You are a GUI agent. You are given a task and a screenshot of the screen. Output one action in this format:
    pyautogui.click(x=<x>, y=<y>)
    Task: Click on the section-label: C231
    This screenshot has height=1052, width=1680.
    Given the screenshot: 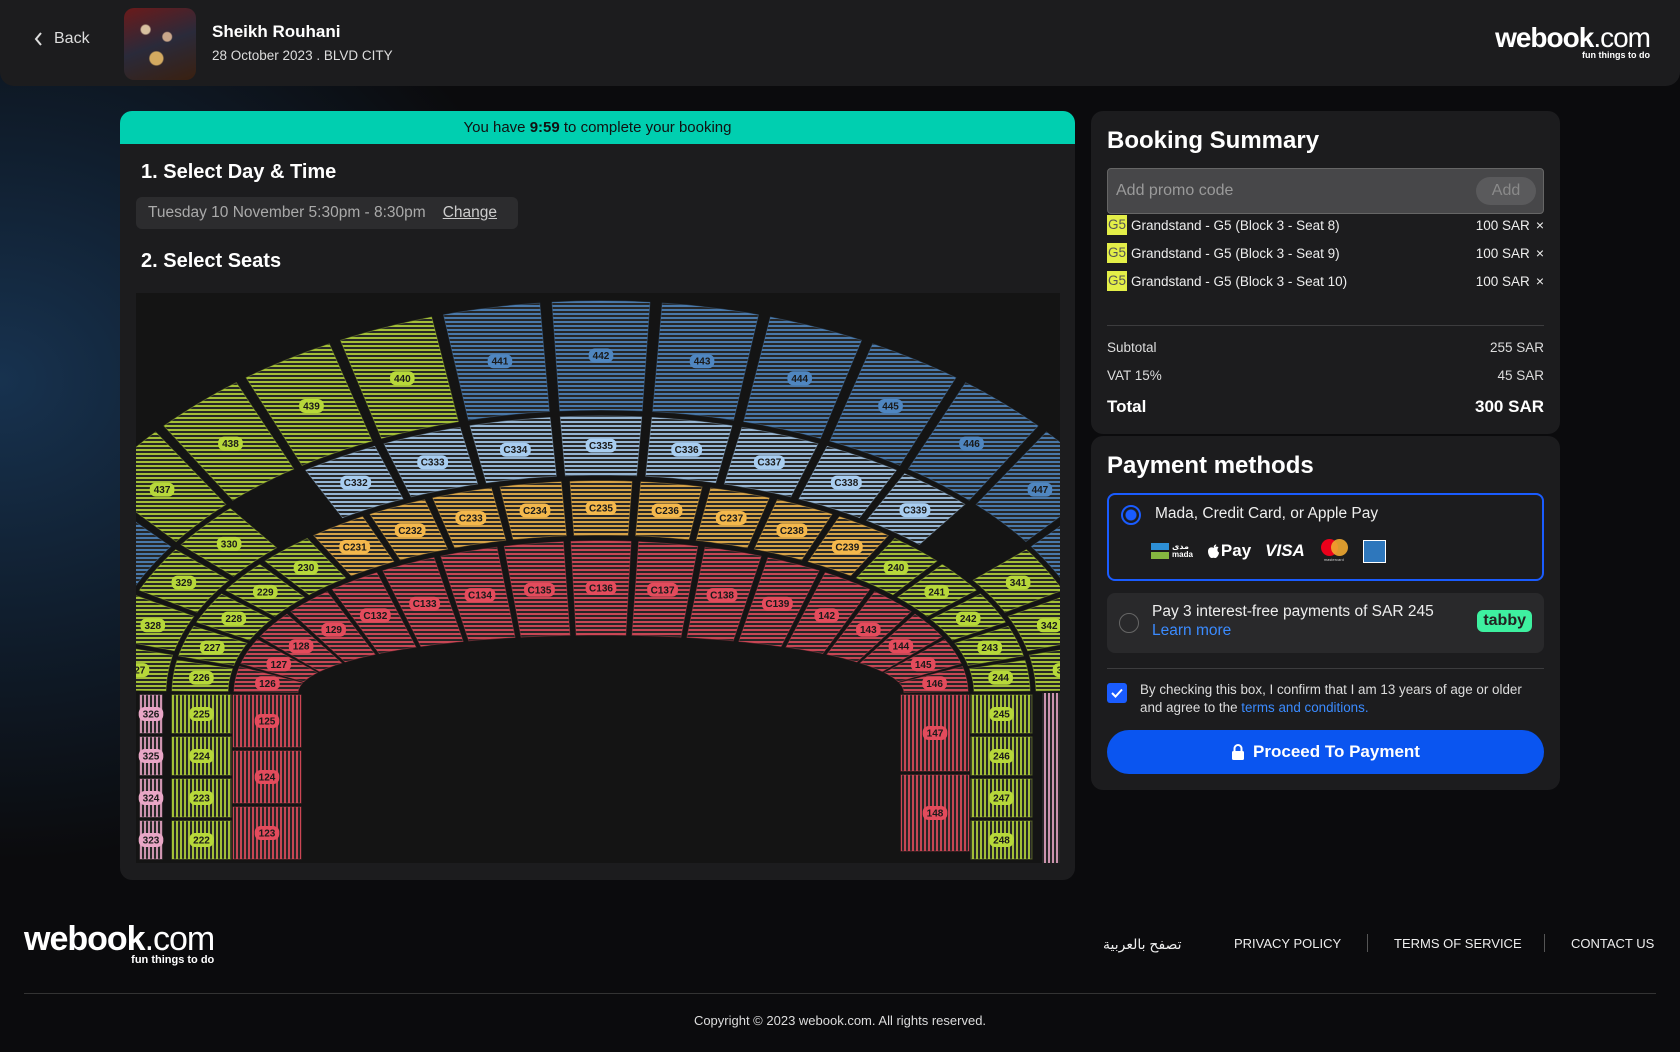 What is the action you would take?
    pyautogui.click(x=355, y=548)
    